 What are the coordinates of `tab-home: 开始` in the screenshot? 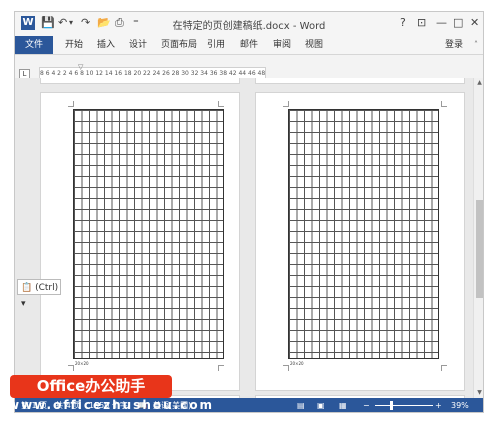 It's located at (74, 45).